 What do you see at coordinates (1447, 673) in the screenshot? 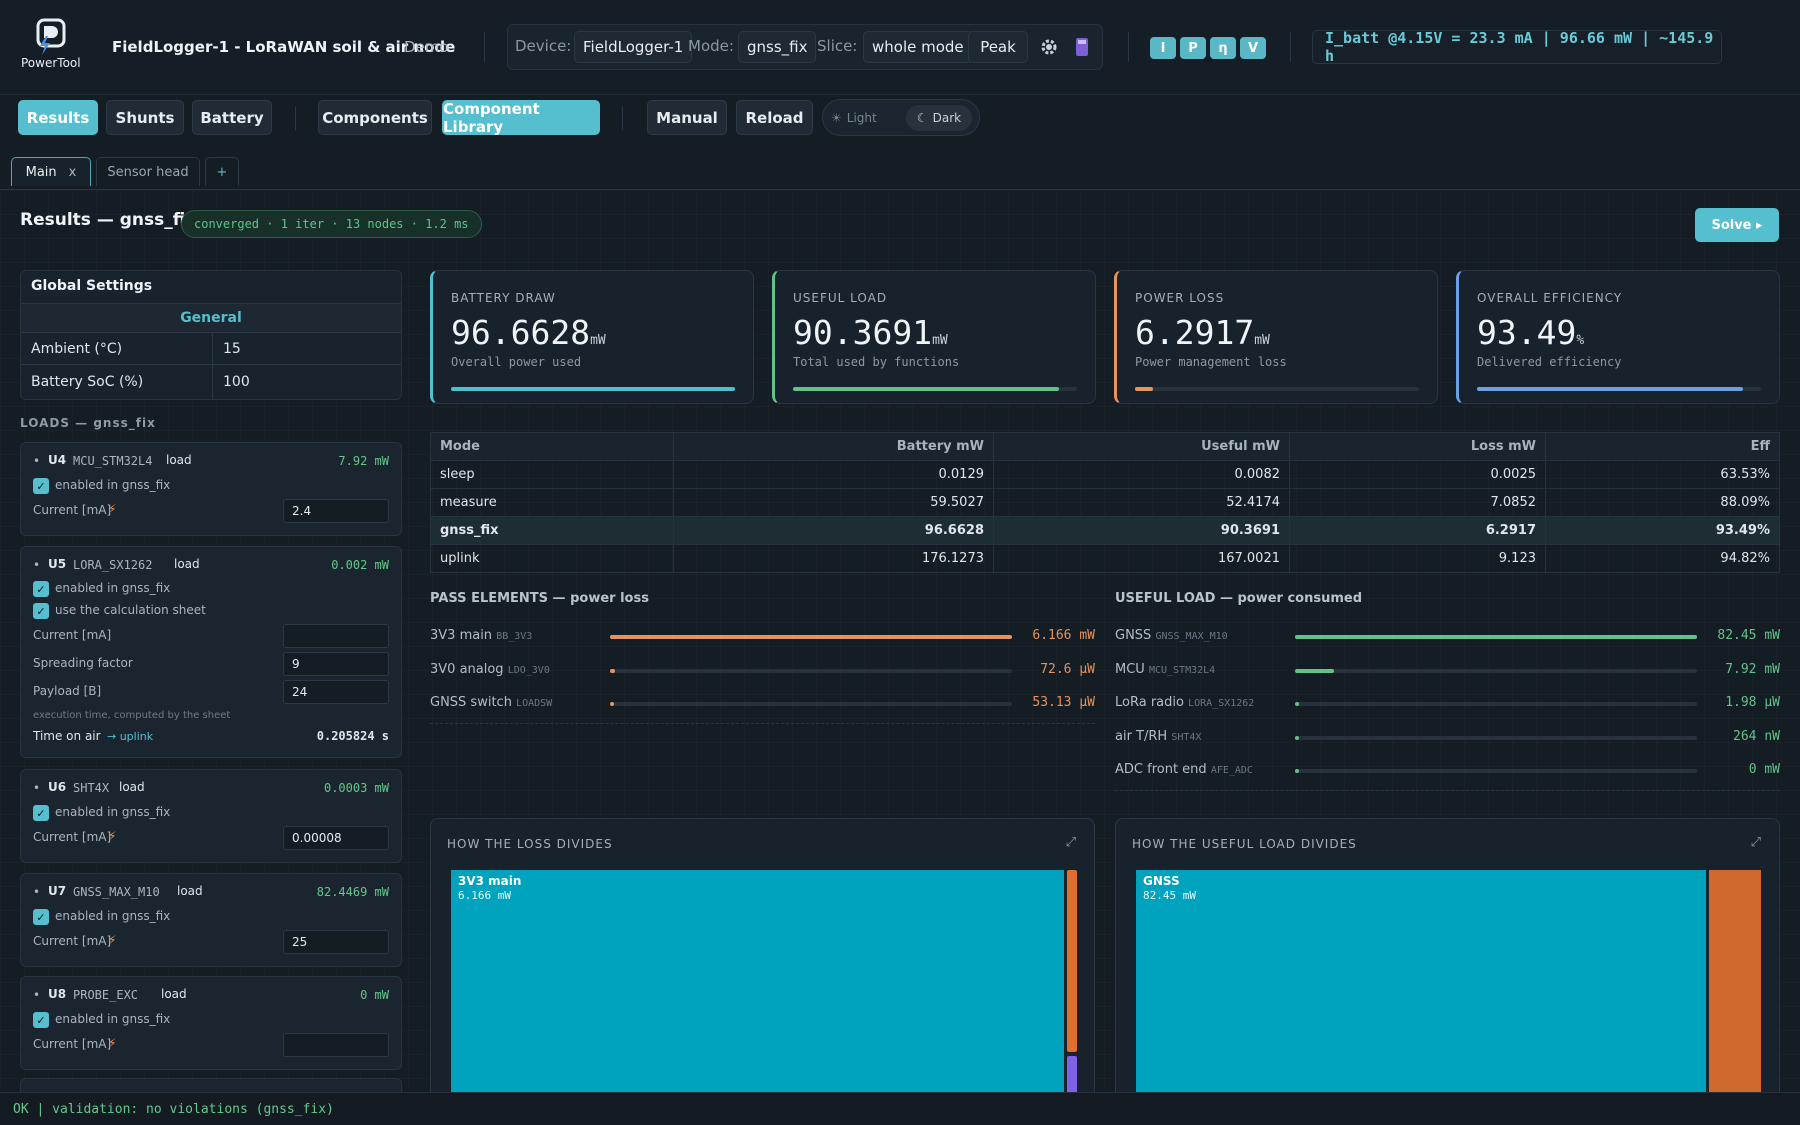
I see `bar-row: MCU MCU_STM32L4 7.92 mW` at bounding box center [1447, 673].